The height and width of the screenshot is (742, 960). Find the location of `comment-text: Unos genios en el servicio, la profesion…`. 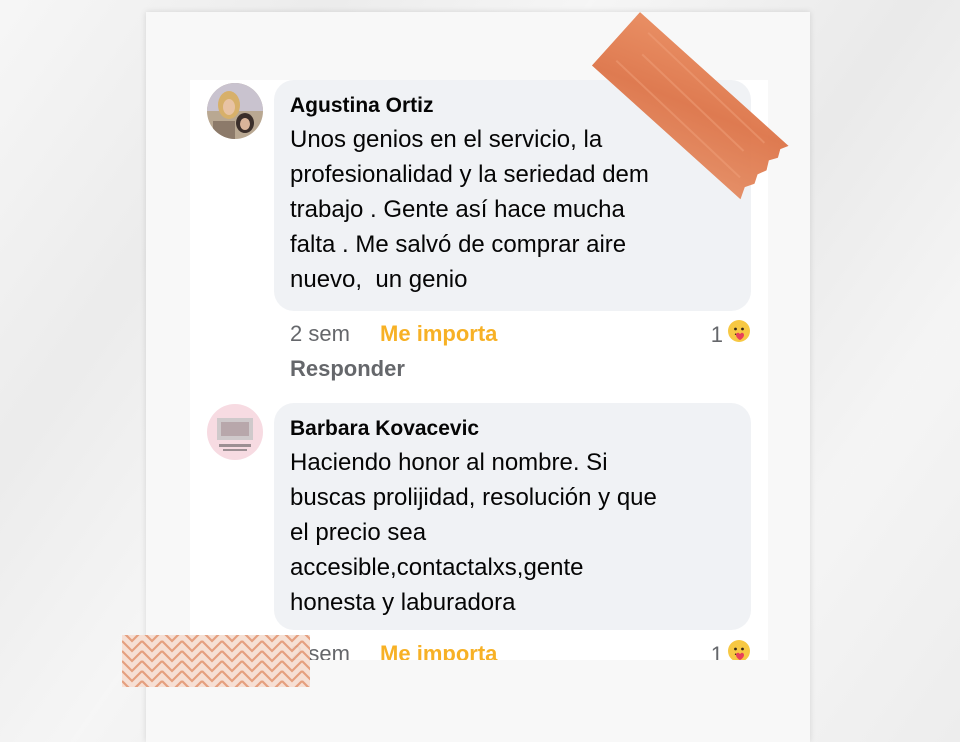

comment-text: Unos genios en el servicio, la profesion… is located at coordinates (469, 209).